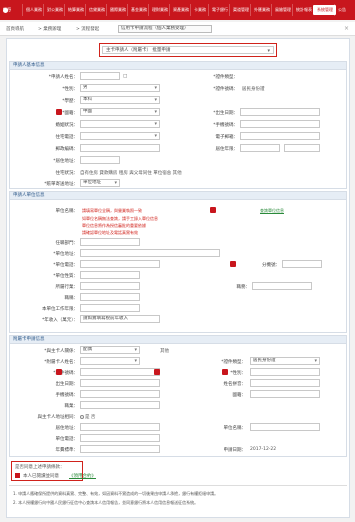 The height and width of the screenshot is (522, 355). What do you see at coordinates (165, 29) in the screenshot?
I see `tab-current: 信用卡申請流程（個人業務受理）` at bounding box center [165, 29].